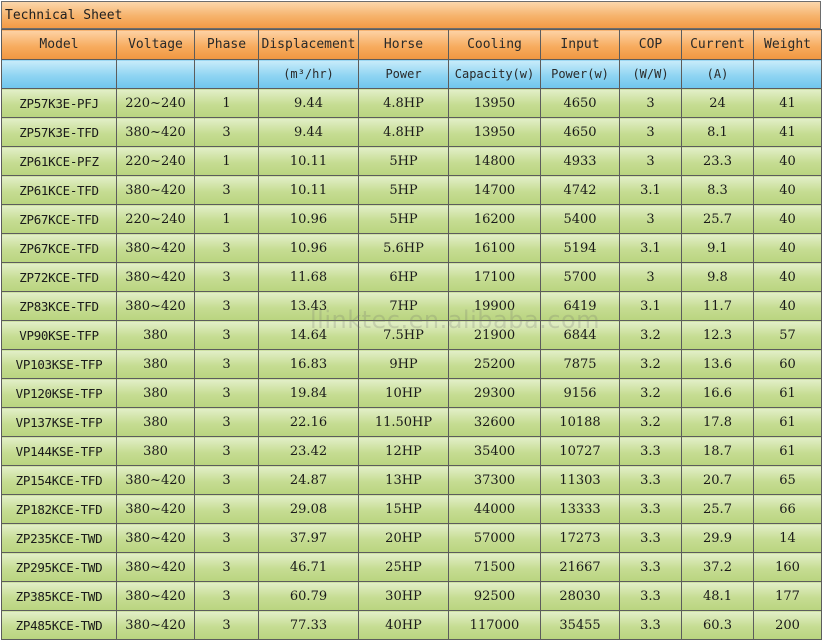  I want to click on cell-cooling-capacity: 25200, so click(494, 364).